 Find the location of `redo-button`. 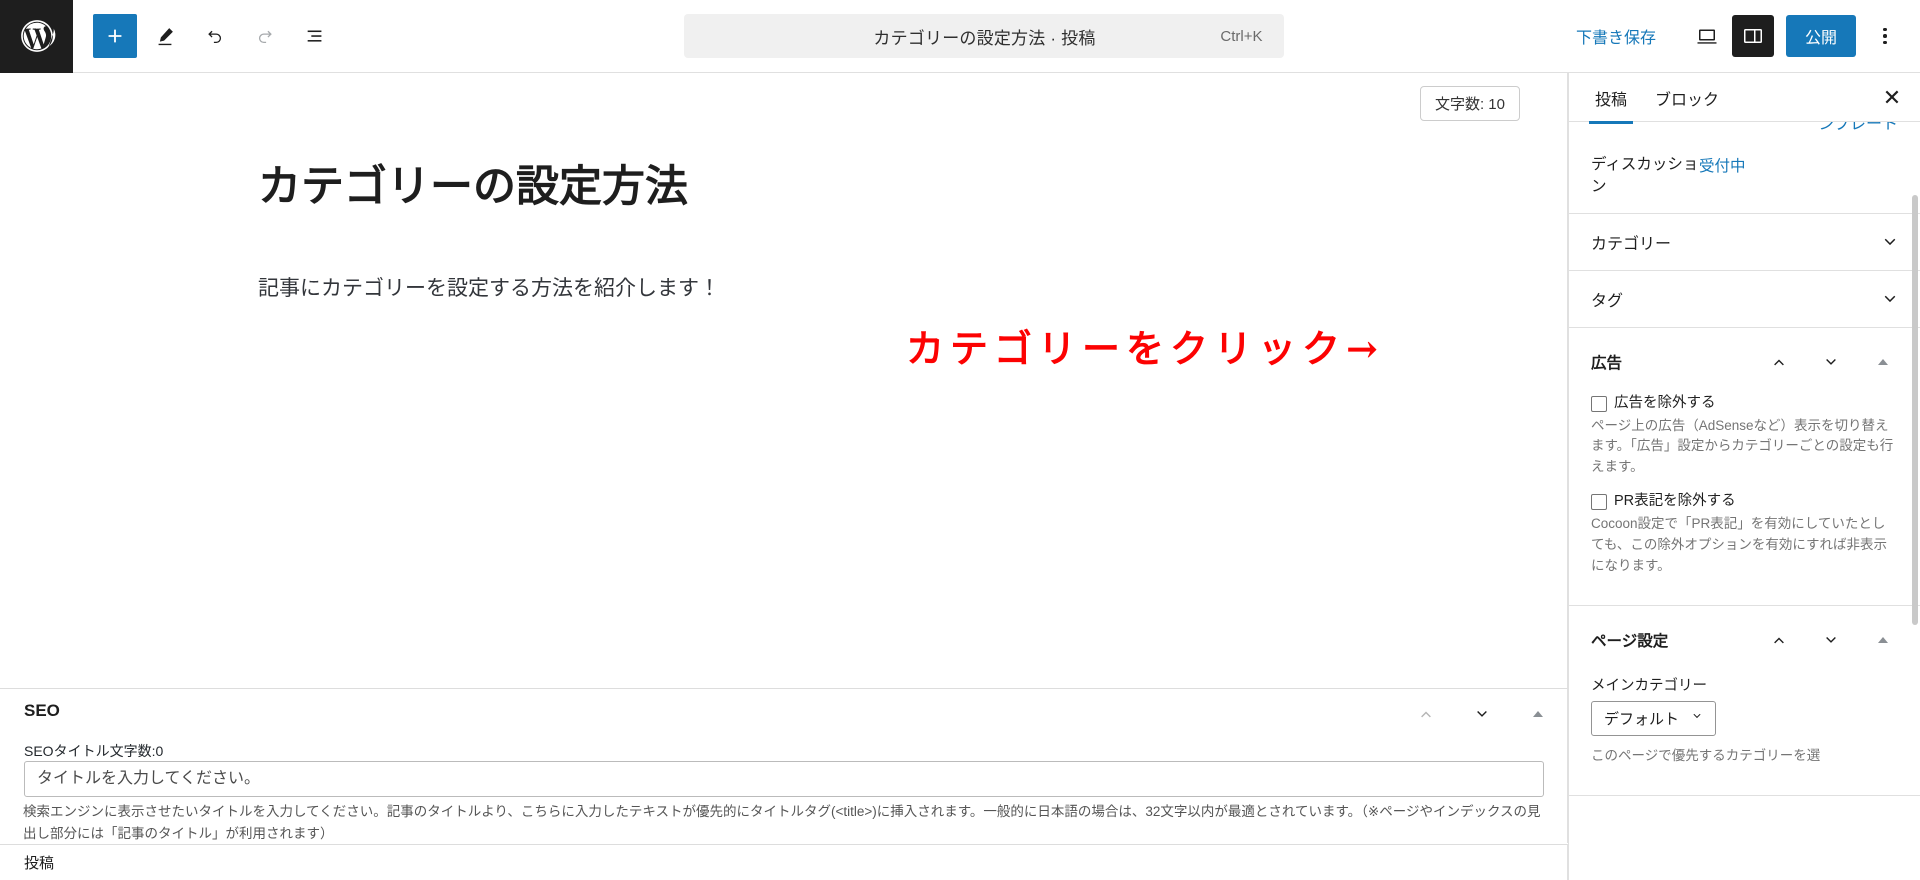

redo-button is located at coordinates (265, 36).